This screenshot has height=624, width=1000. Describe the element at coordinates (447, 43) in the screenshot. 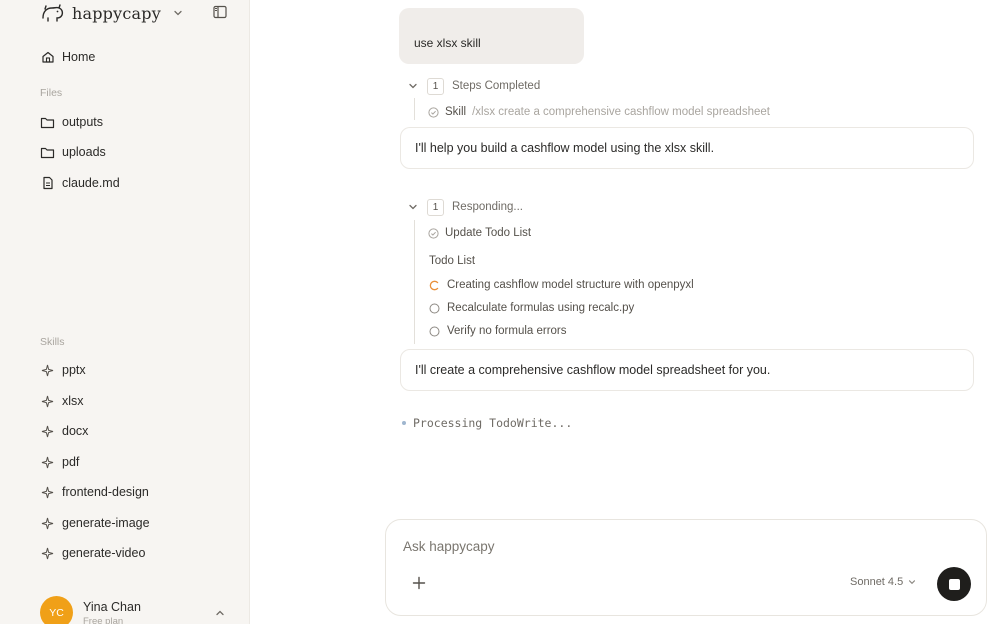

I see `user-message-text: use xlsx skill` at that location.